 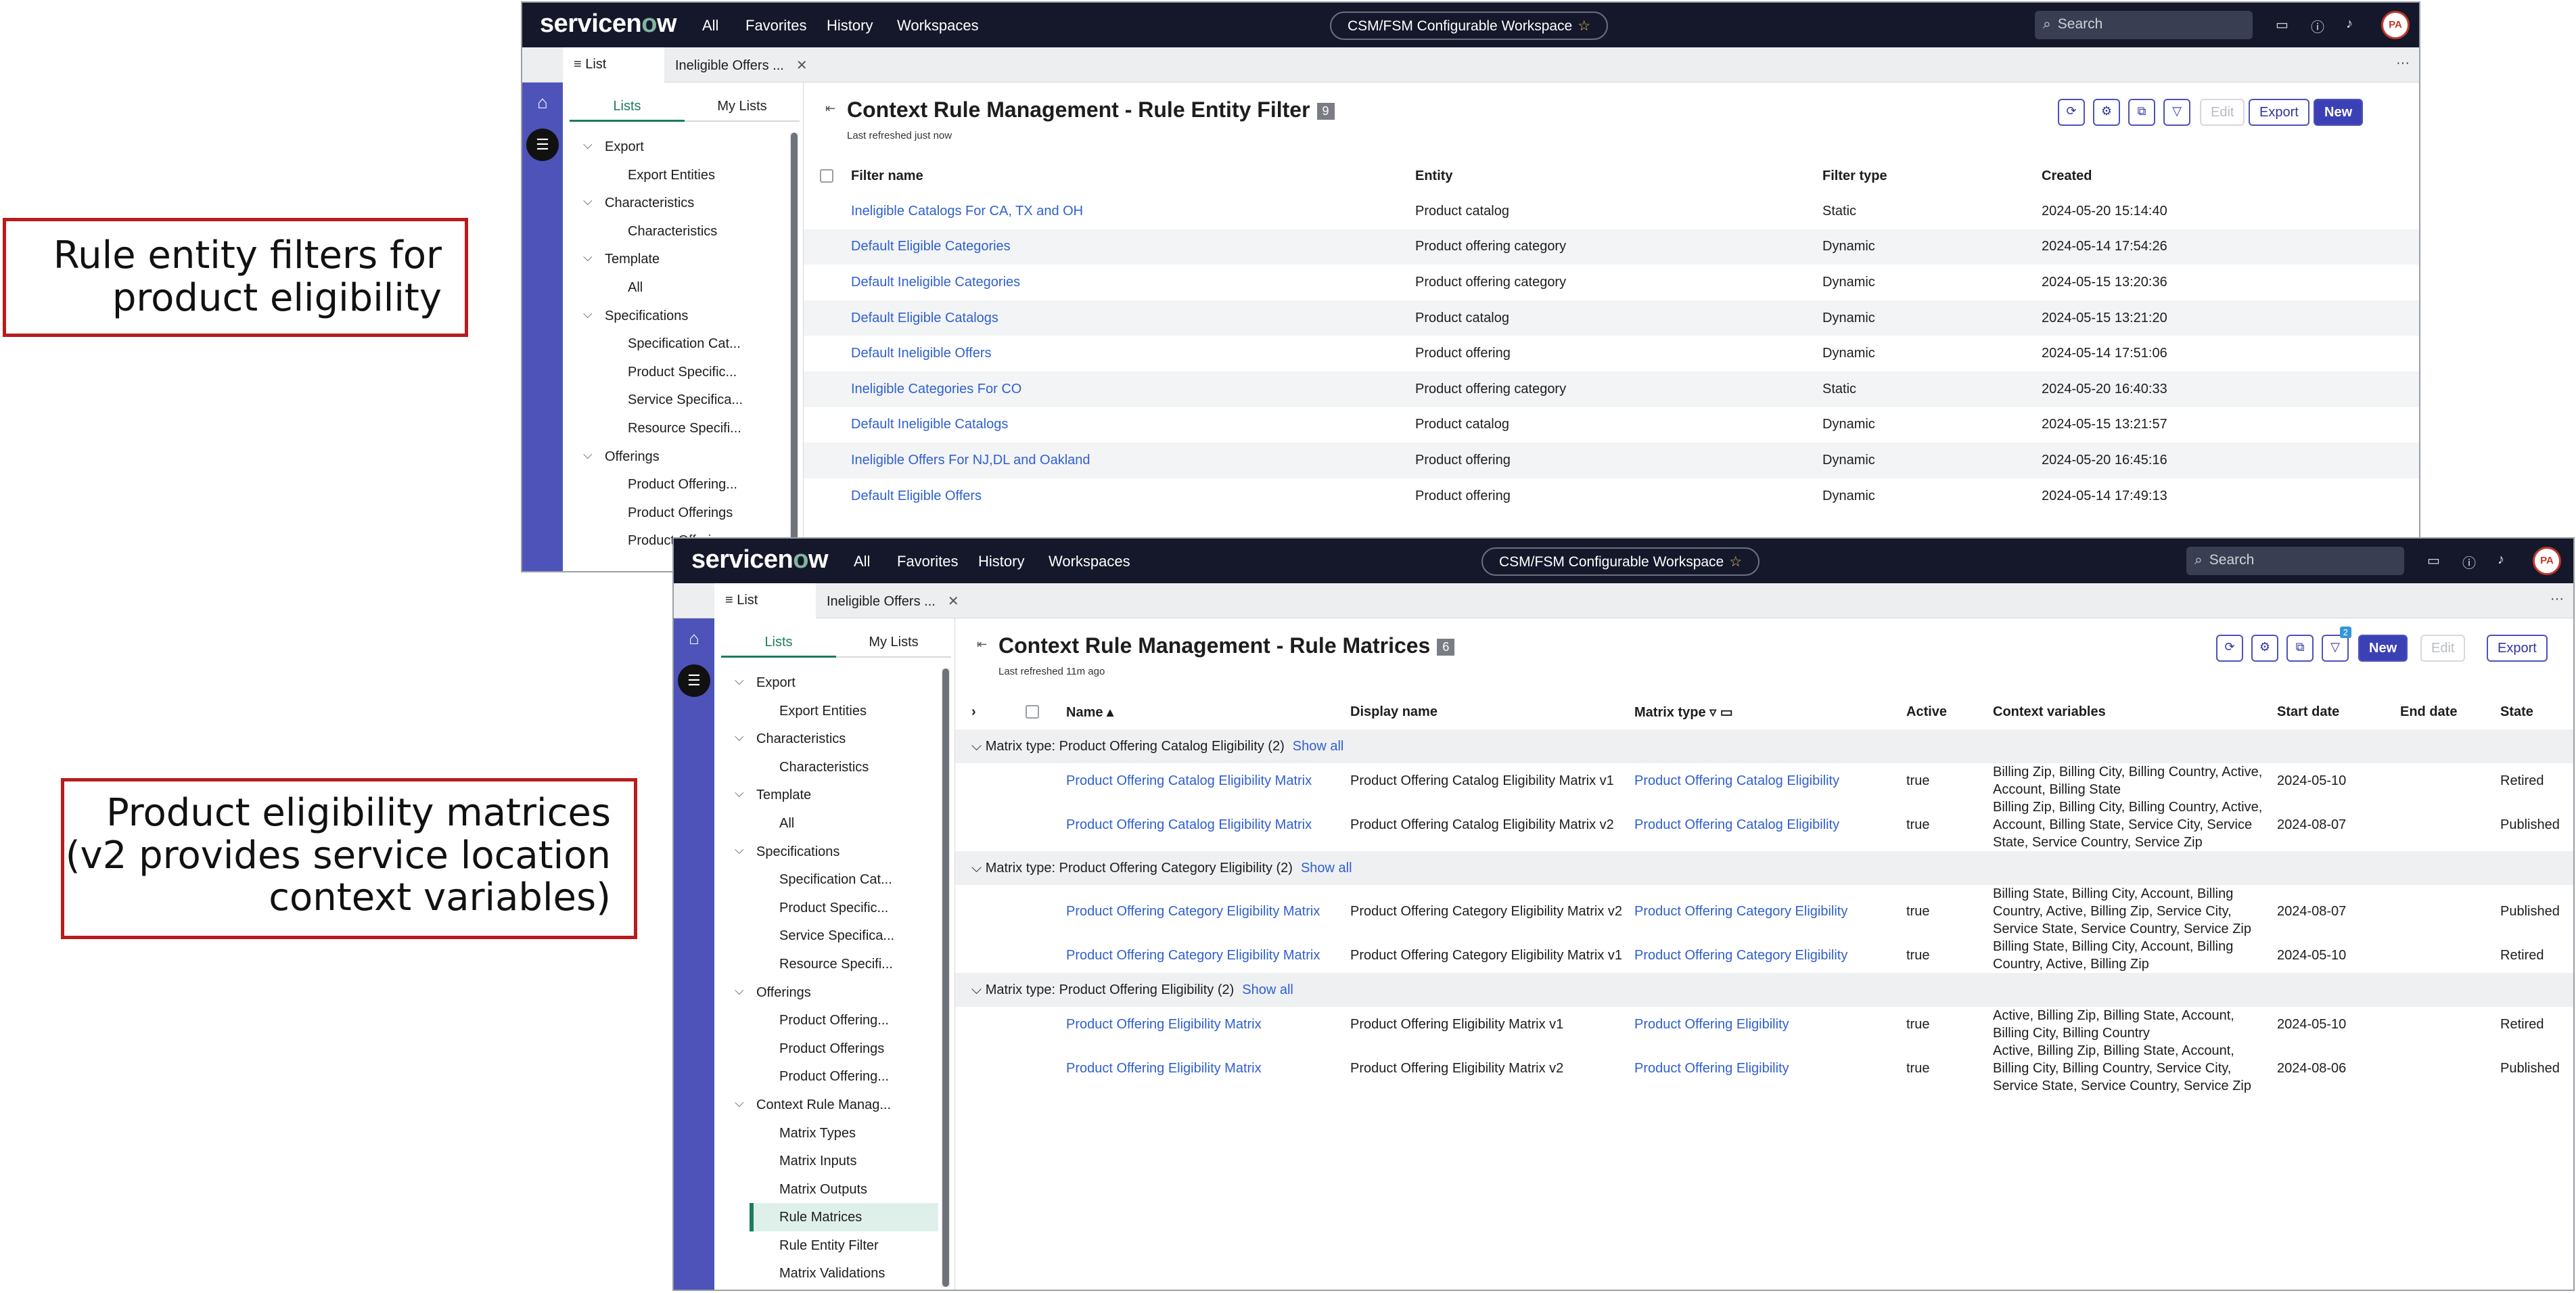 I want to click on matrix-type-cell: Product Offering Eligibility, so click(x=1770, y=1068).